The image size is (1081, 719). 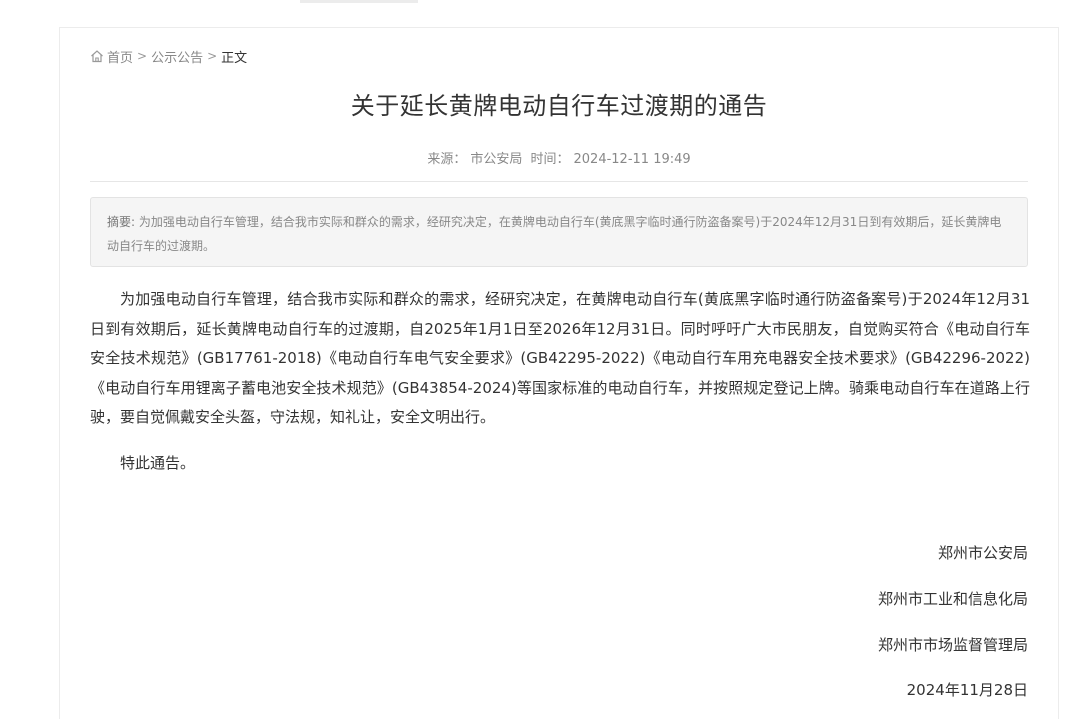 What do you see at coordinates (559, 106) in the screenshot?
I see `page-title: 关于延长黄牌电动自行车过渡期的通告` at bounding box center [559, 106].